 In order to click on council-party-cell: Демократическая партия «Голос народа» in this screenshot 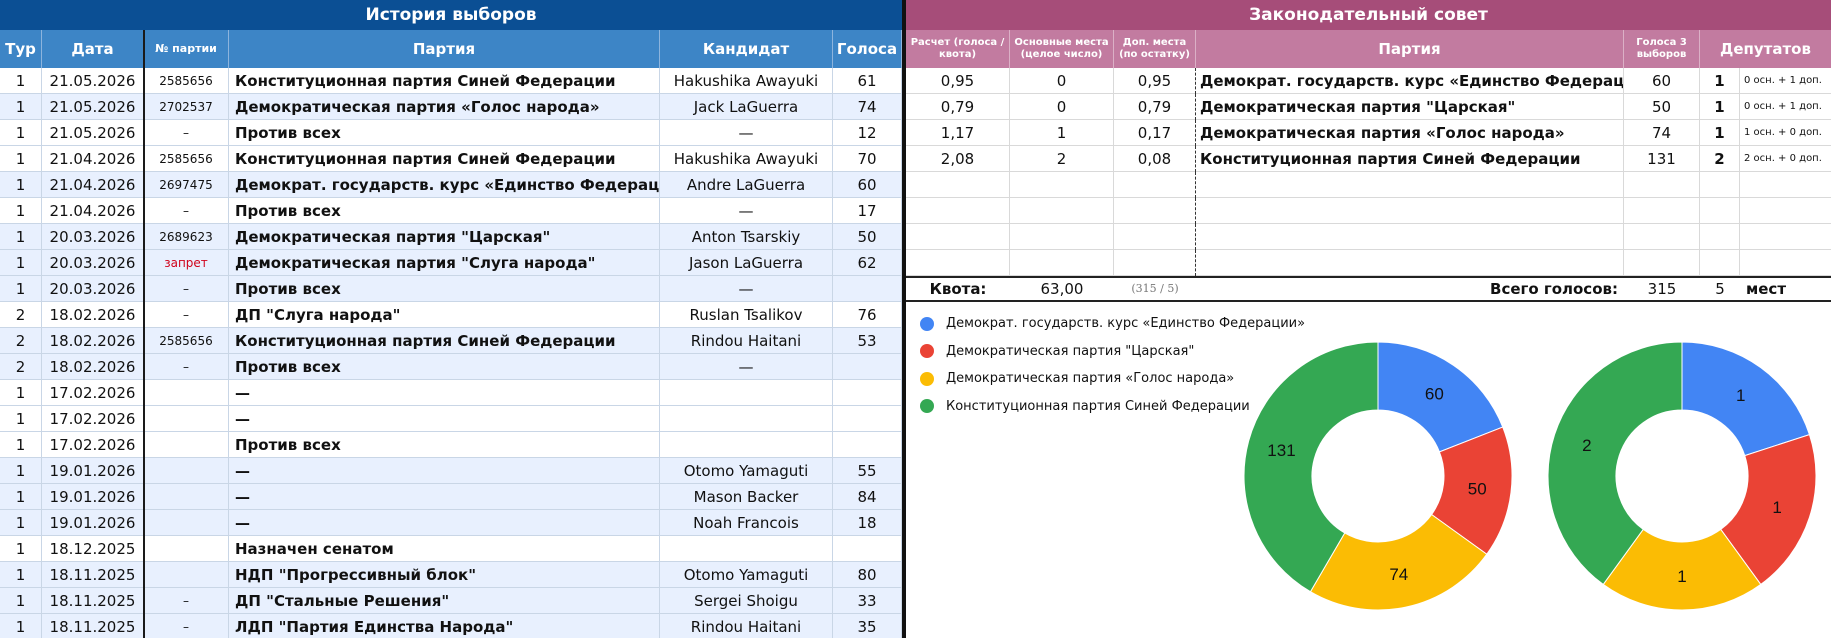, I will do `click(1410, 133)`.